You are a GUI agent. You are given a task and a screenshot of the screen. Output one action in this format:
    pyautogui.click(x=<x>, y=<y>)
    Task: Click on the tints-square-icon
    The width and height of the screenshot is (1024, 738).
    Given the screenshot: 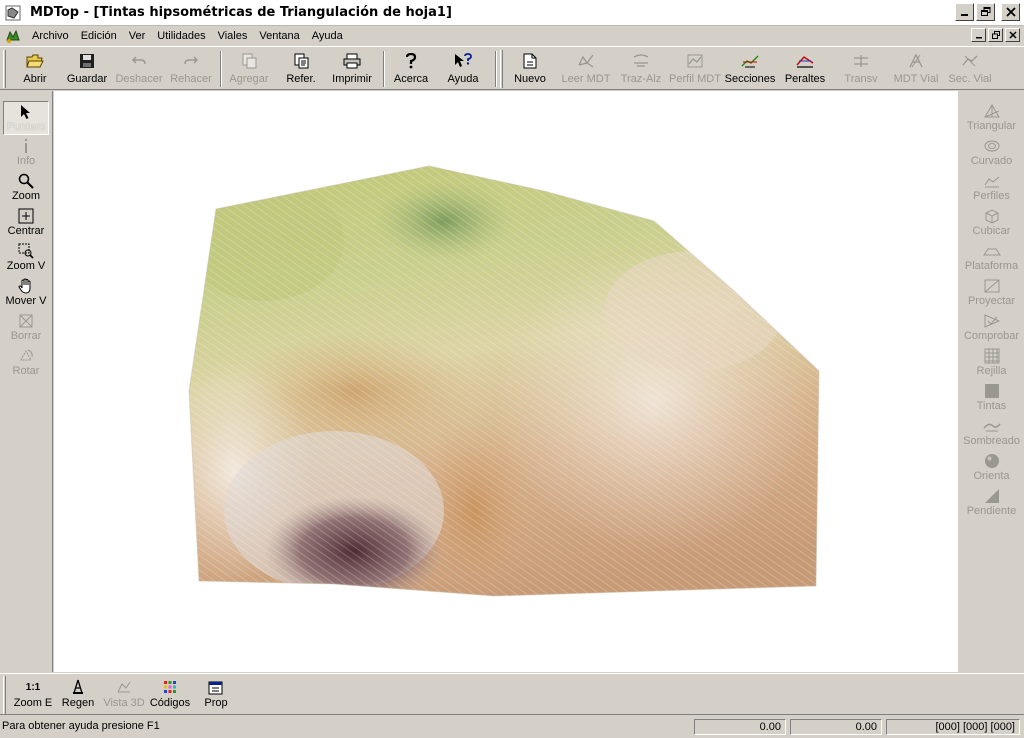 What is the action you would take?
    pyautogui.click(x=992, y=391)
    